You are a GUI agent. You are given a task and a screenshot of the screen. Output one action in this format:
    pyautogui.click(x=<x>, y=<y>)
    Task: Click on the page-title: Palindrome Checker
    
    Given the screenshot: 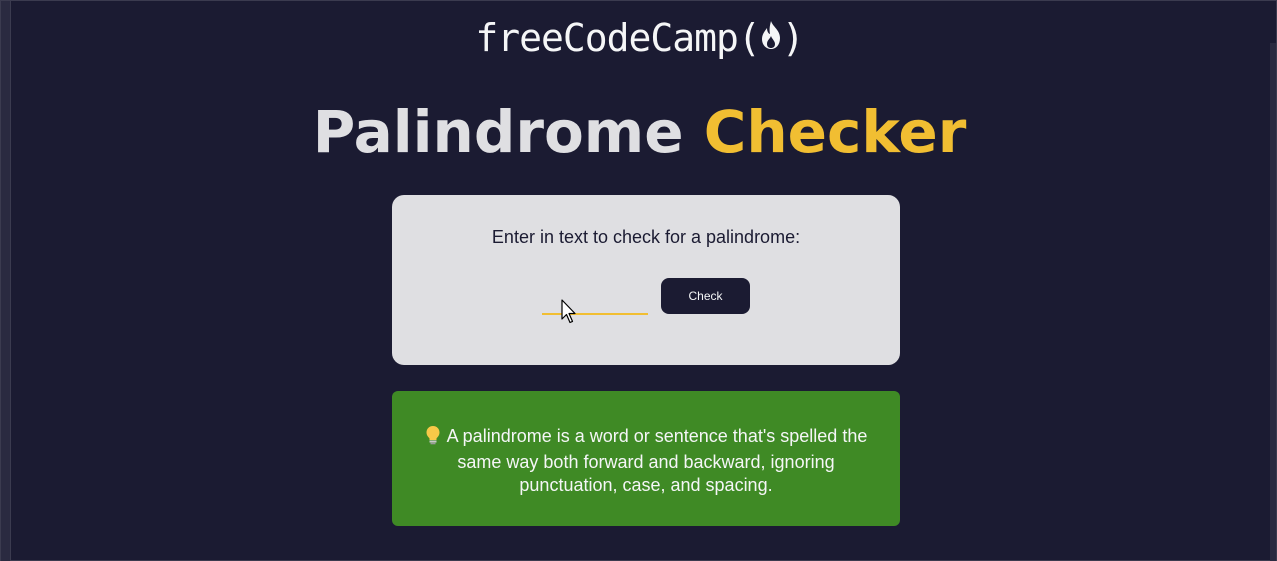 What is the action you would take?
    pyautogui.click(x=639, y=132)
    